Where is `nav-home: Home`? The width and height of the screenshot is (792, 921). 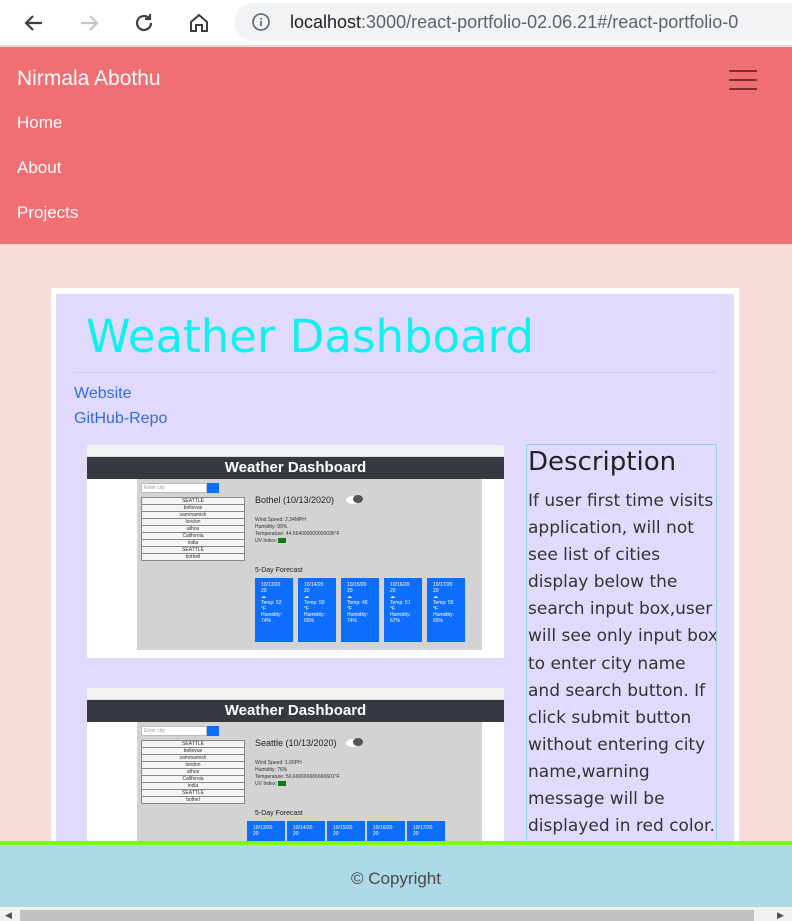 nav-home: Home is located at coordinates (39, 123).